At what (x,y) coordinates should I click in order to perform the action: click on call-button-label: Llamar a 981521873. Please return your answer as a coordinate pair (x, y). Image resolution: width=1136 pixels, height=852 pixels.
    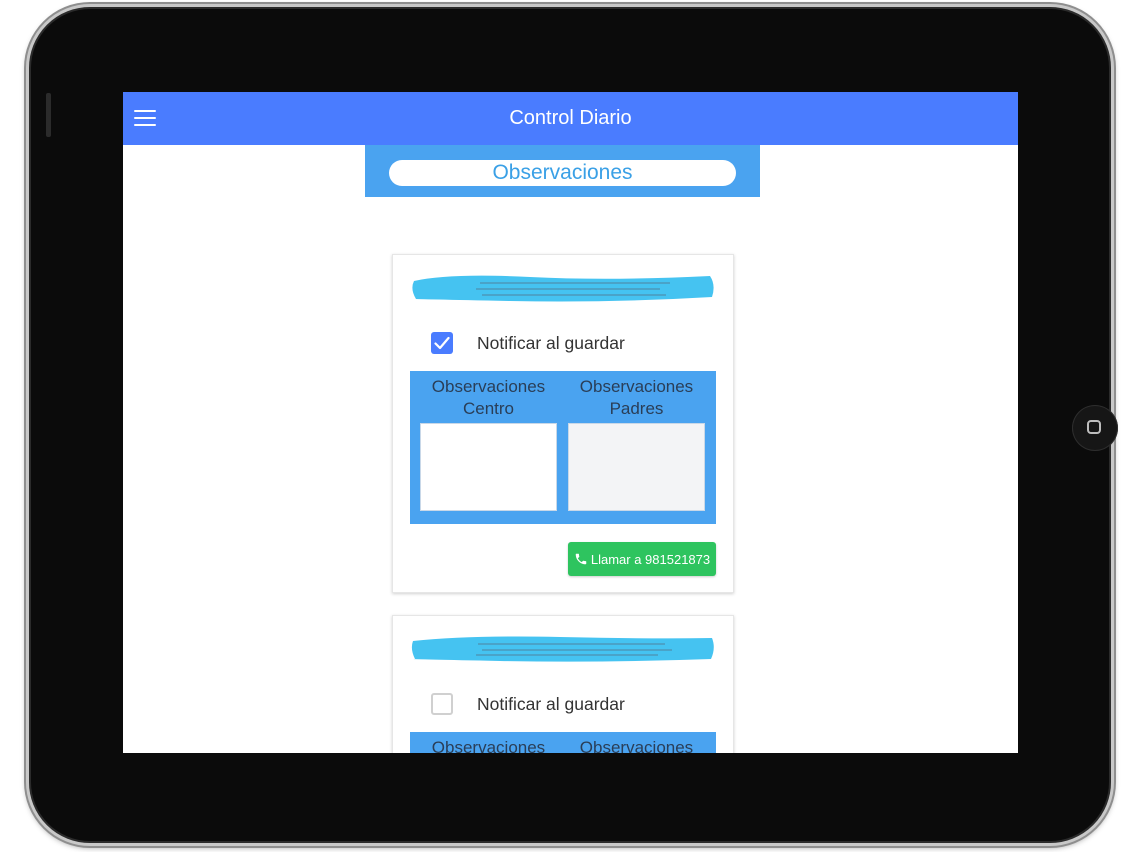
    Looking at the image, I should click on (650, 559).